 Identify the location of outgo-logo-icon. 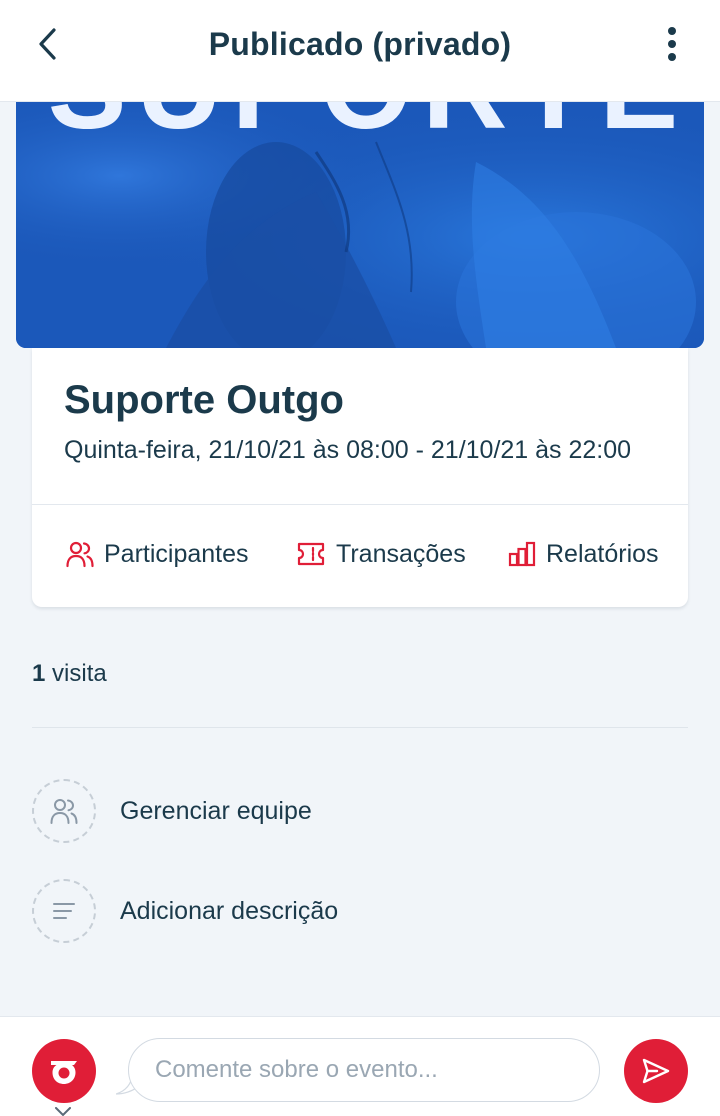
(64, 1072).